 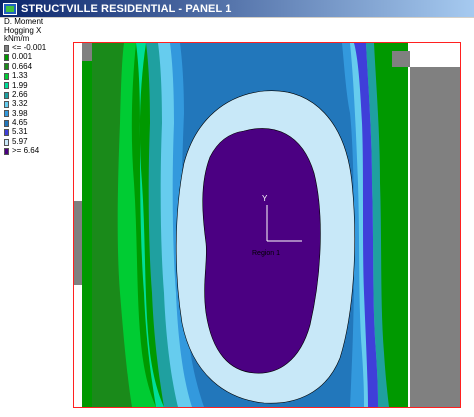 I want to click on region-label: Region 1, so click(x=266, y=253).